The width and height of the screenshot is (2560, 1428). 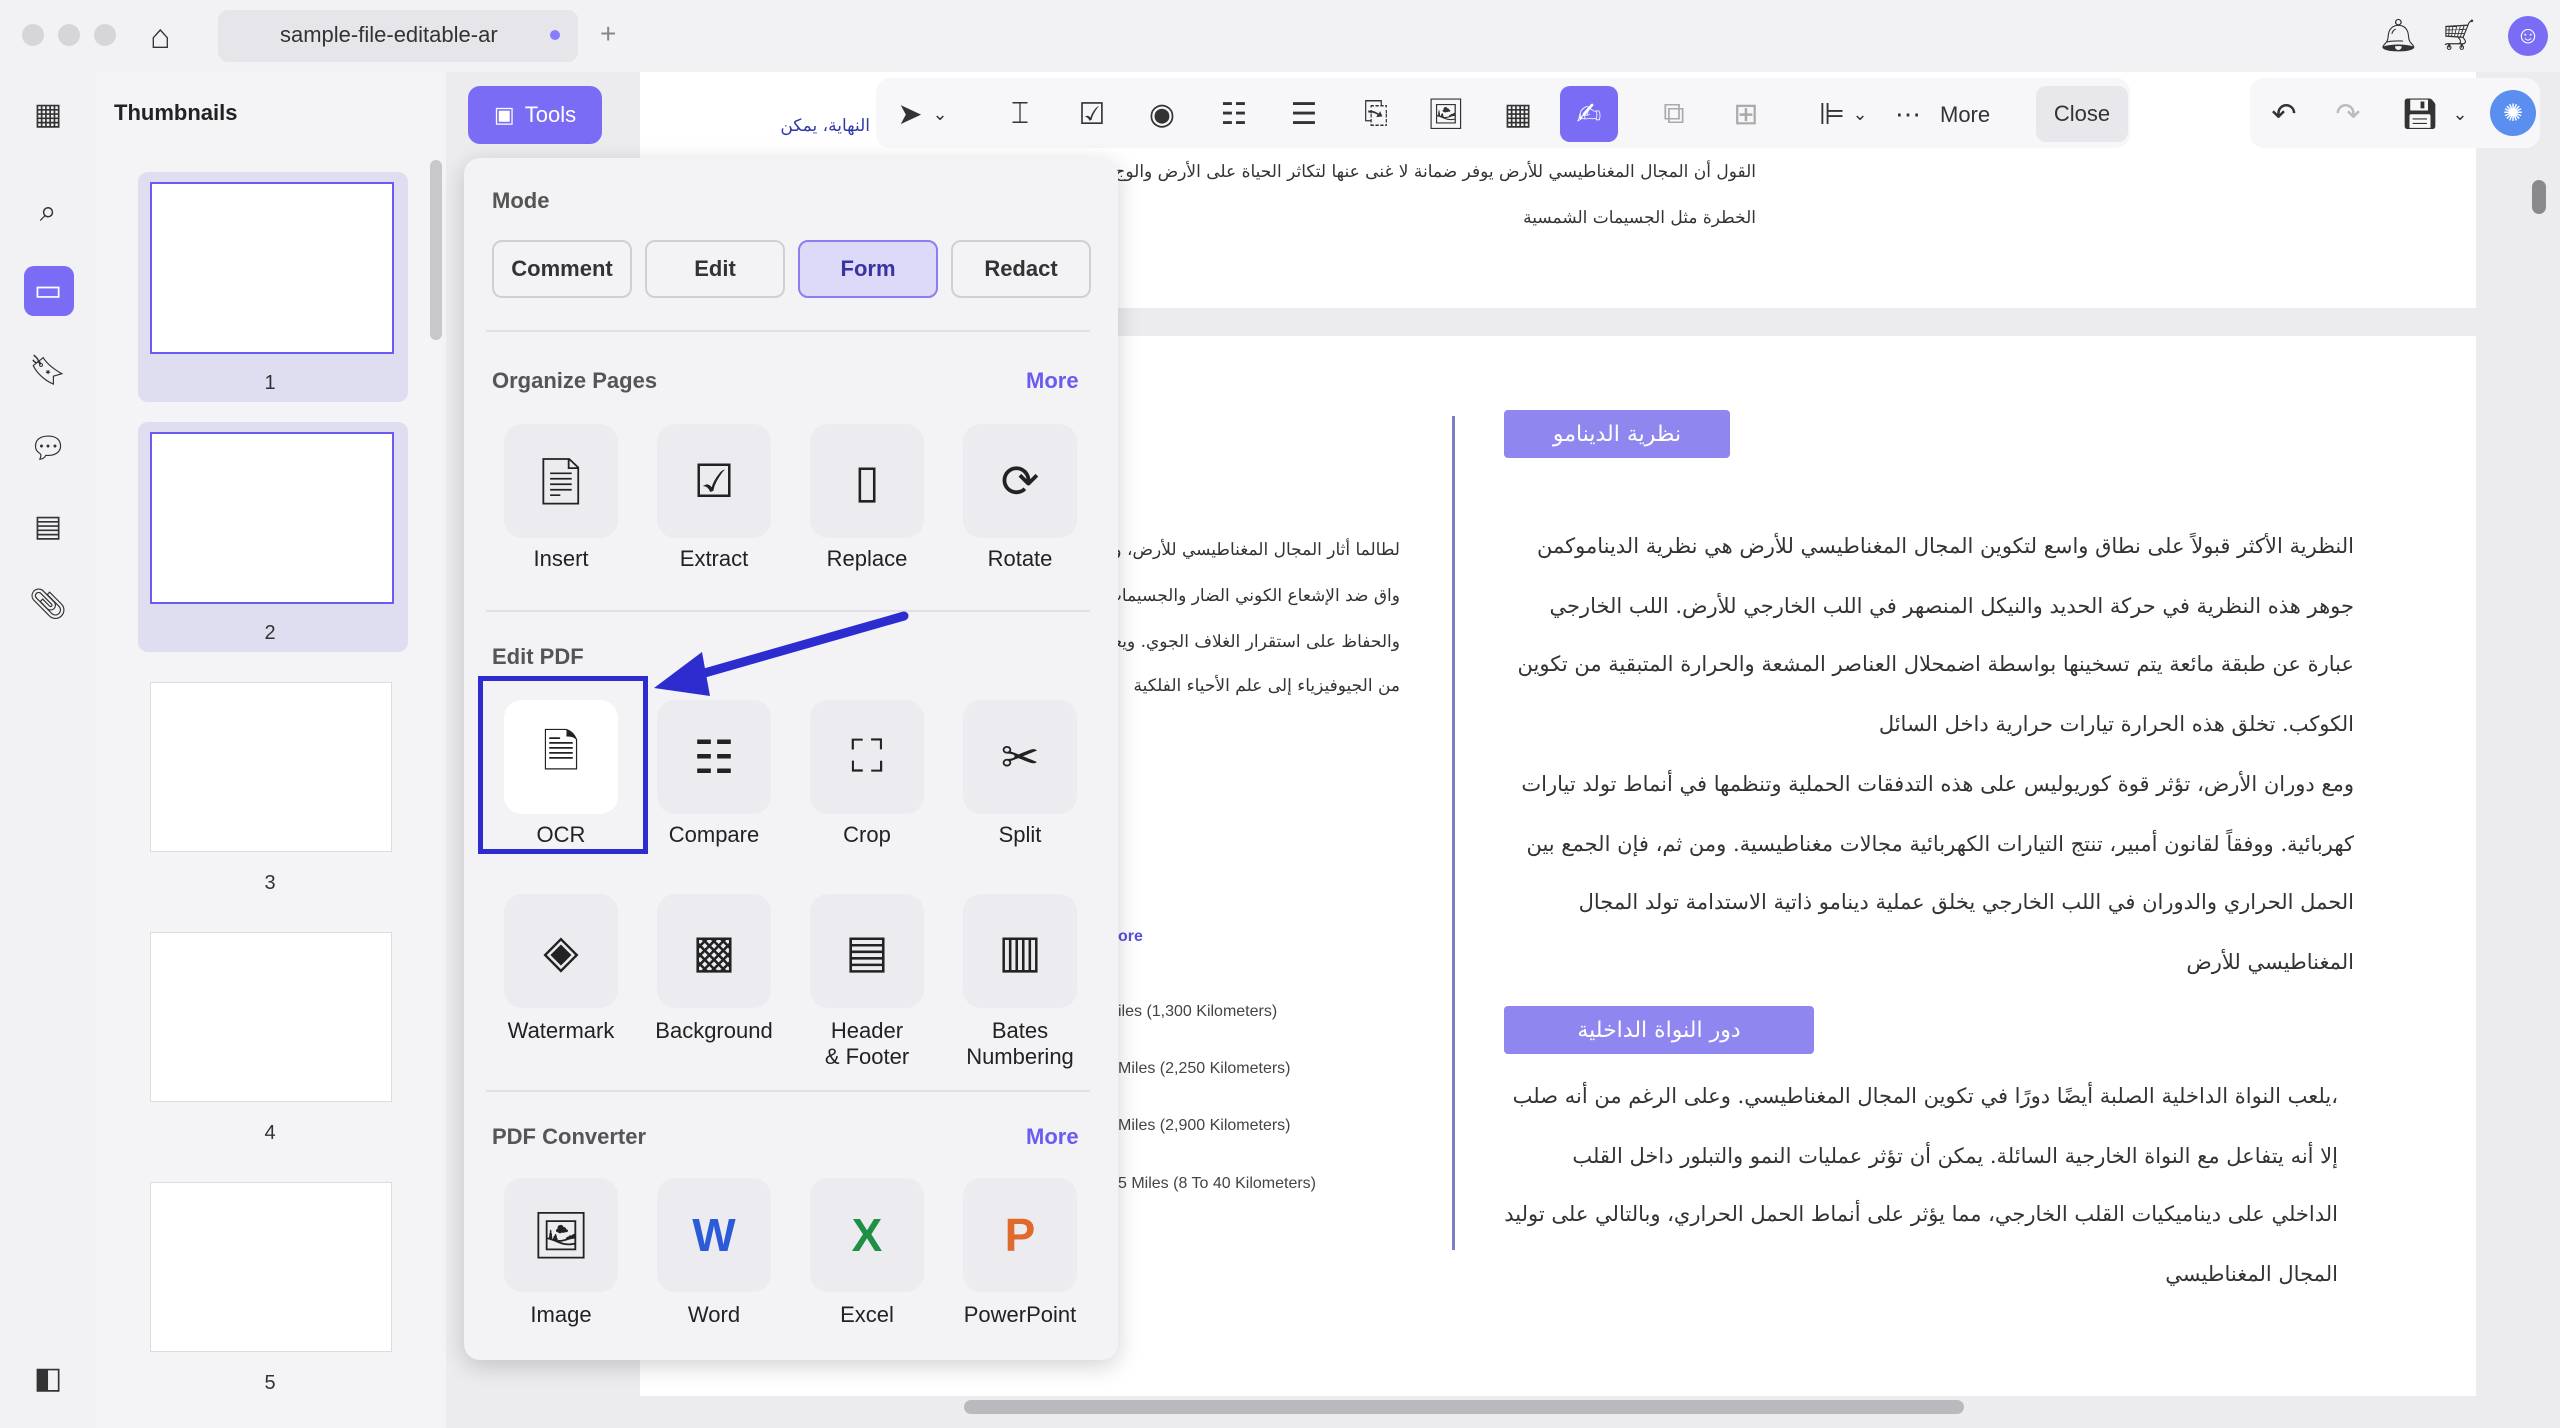 I want to click on undo-icon: ↶, so click(x=2284, y=114).